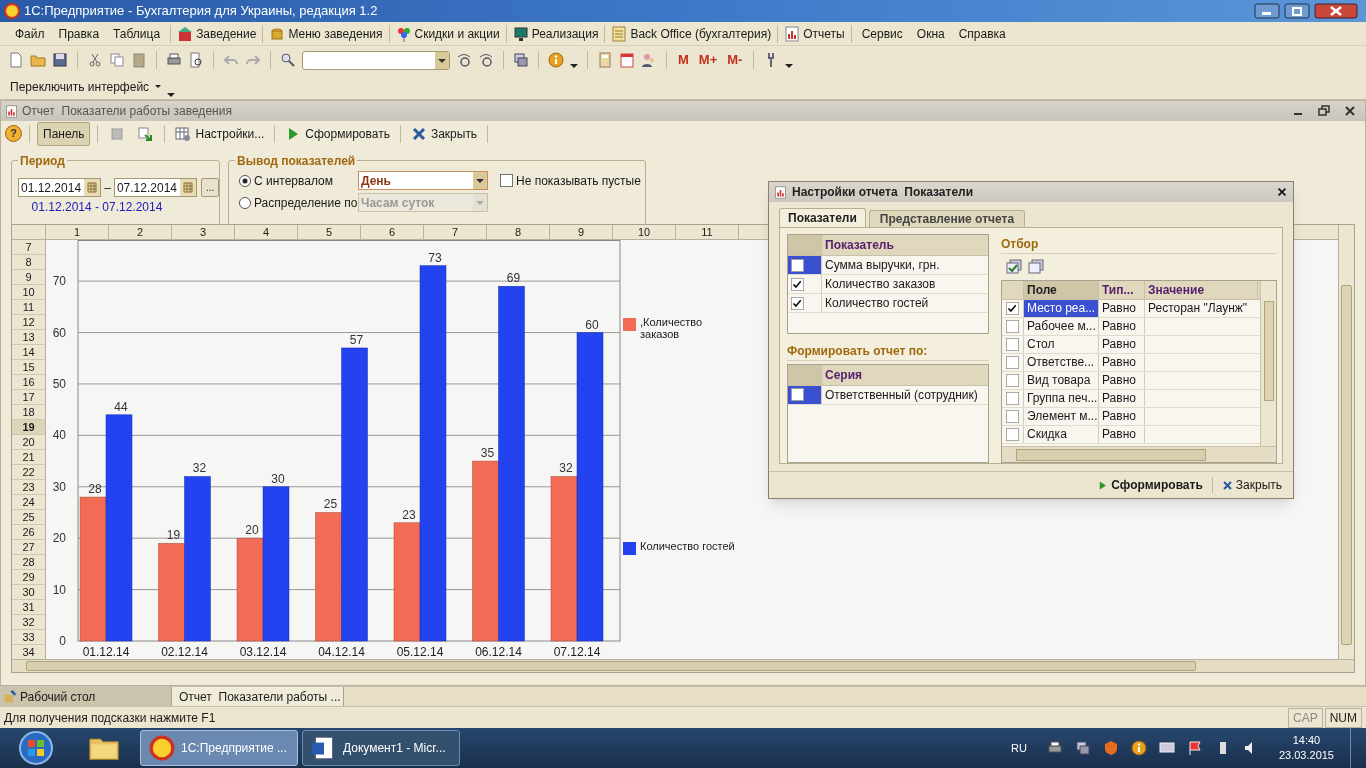  I want to click on column-header: 7, so click(455, 232).